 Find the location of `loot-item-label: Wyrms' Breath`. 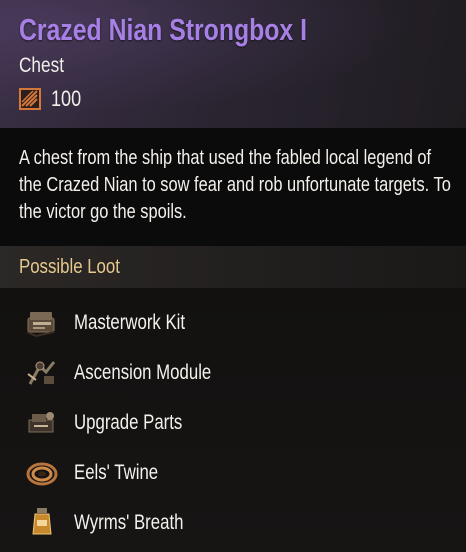

loot-item-label: Wyrms' Breath is located at coordinates (129, 522).